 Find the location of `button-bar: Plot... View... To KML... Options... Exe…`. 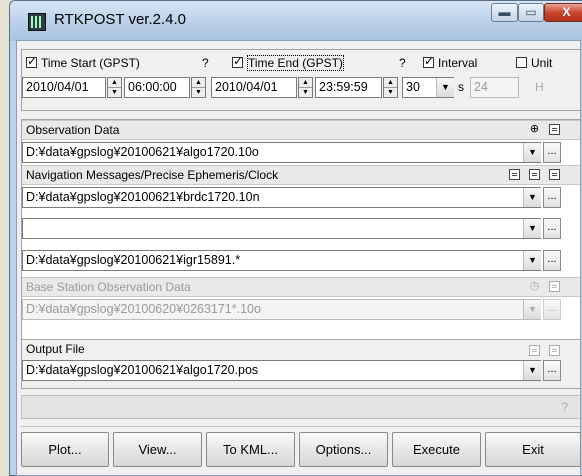

button-bar: Plot... View... To KML... Options... Exe… is located at coordinates (301, 446).